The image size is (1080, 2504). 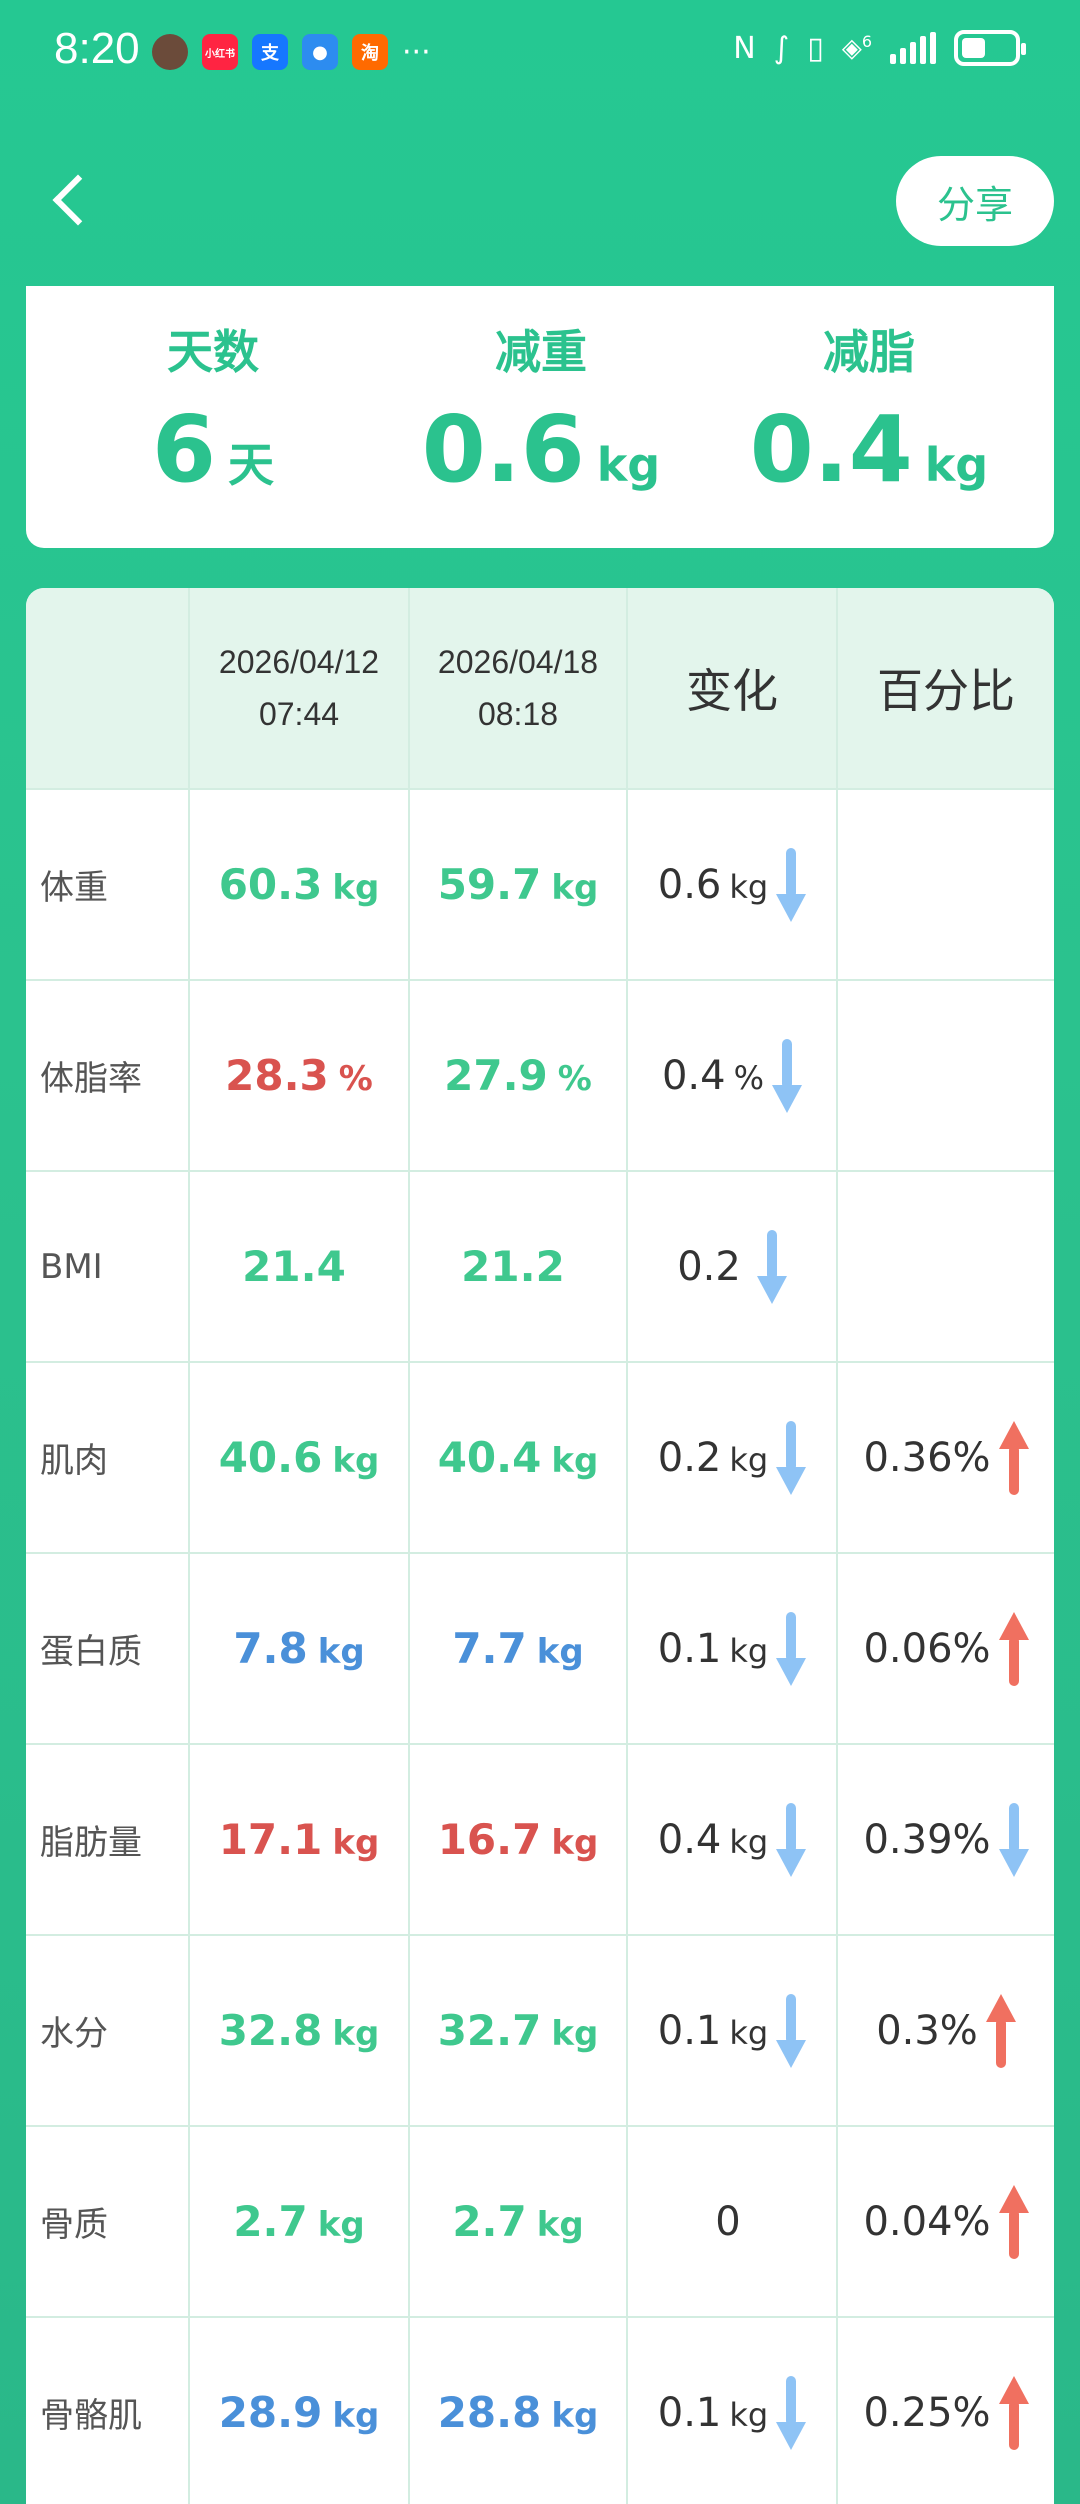 I want to click on value-number: 21.4, so click(x=294, y=1266).